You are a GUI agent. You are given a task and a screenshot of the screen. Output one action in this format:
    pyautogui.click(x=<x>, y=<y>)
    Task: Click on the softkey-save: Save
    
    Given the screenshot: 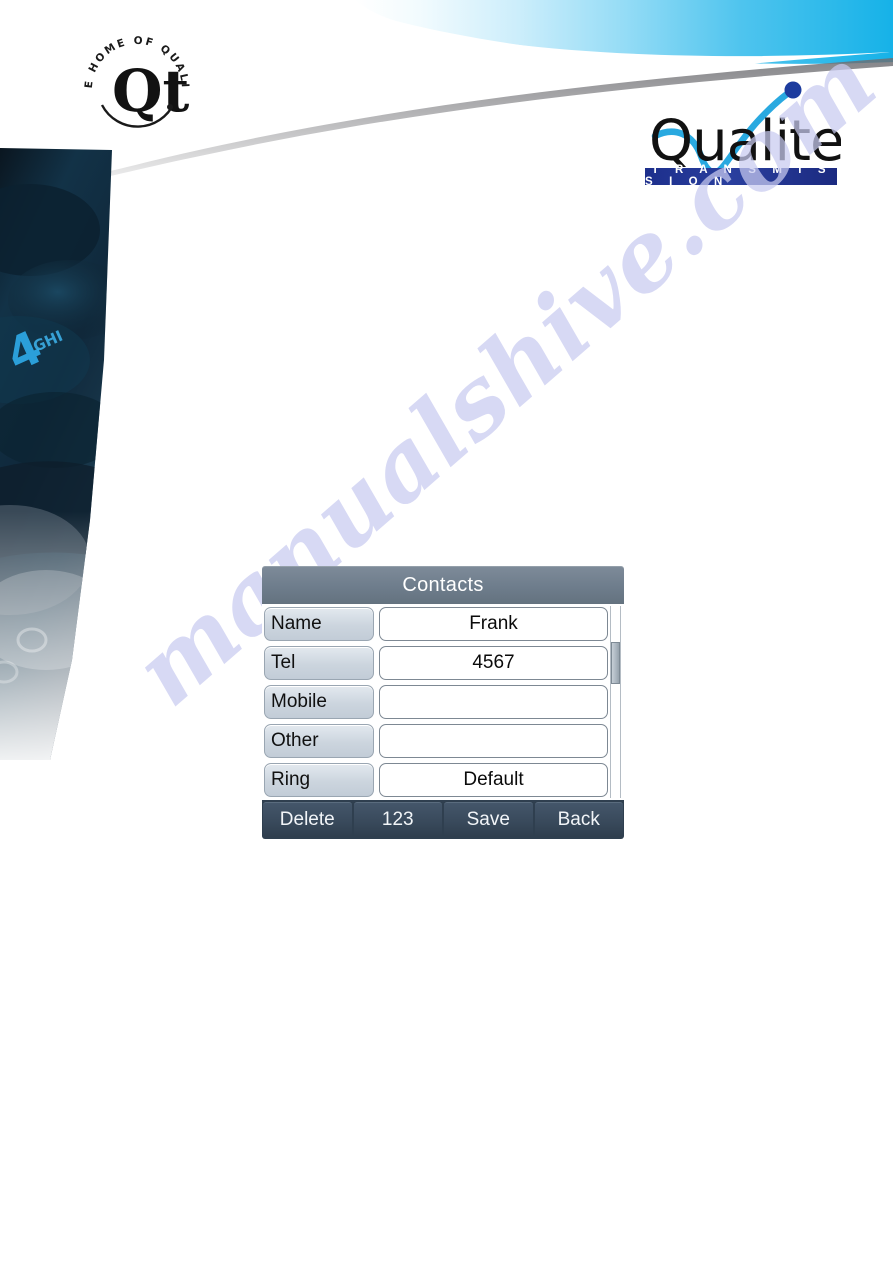 What is the action you would take?
    pyautogui.click(x=488, y=819)
    